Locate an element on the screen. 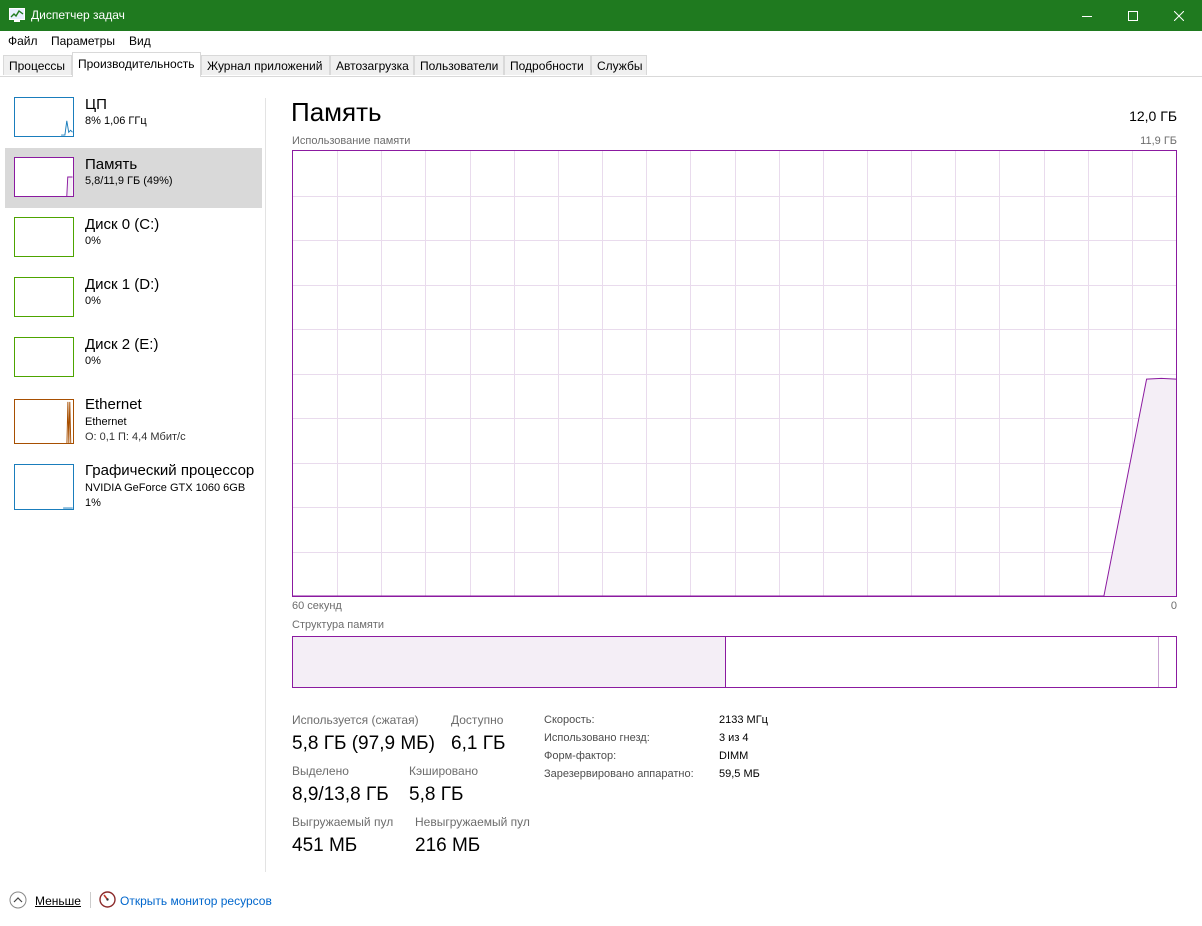  minimize-button is located at coordinates (1087, 15).